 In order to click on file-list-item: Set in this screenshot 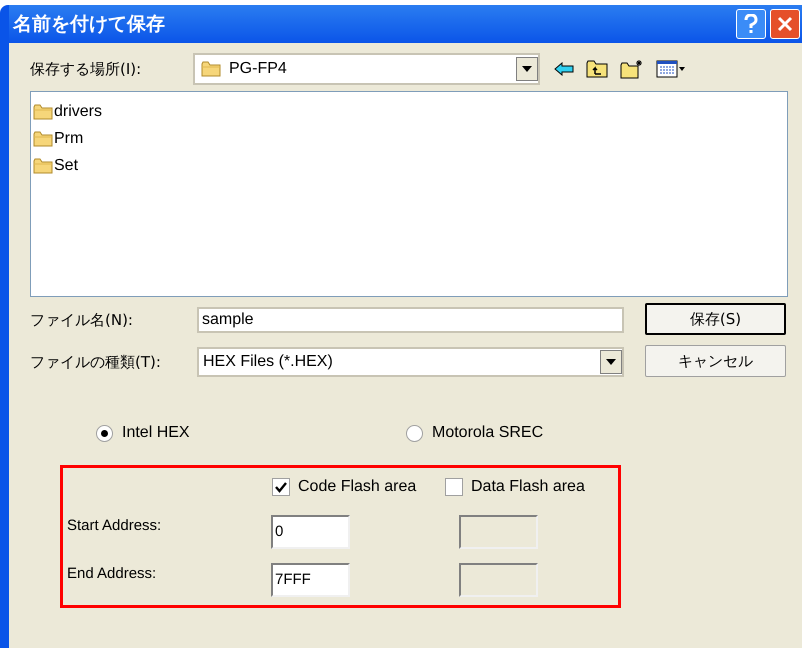, I will do `click(410, 165)`.